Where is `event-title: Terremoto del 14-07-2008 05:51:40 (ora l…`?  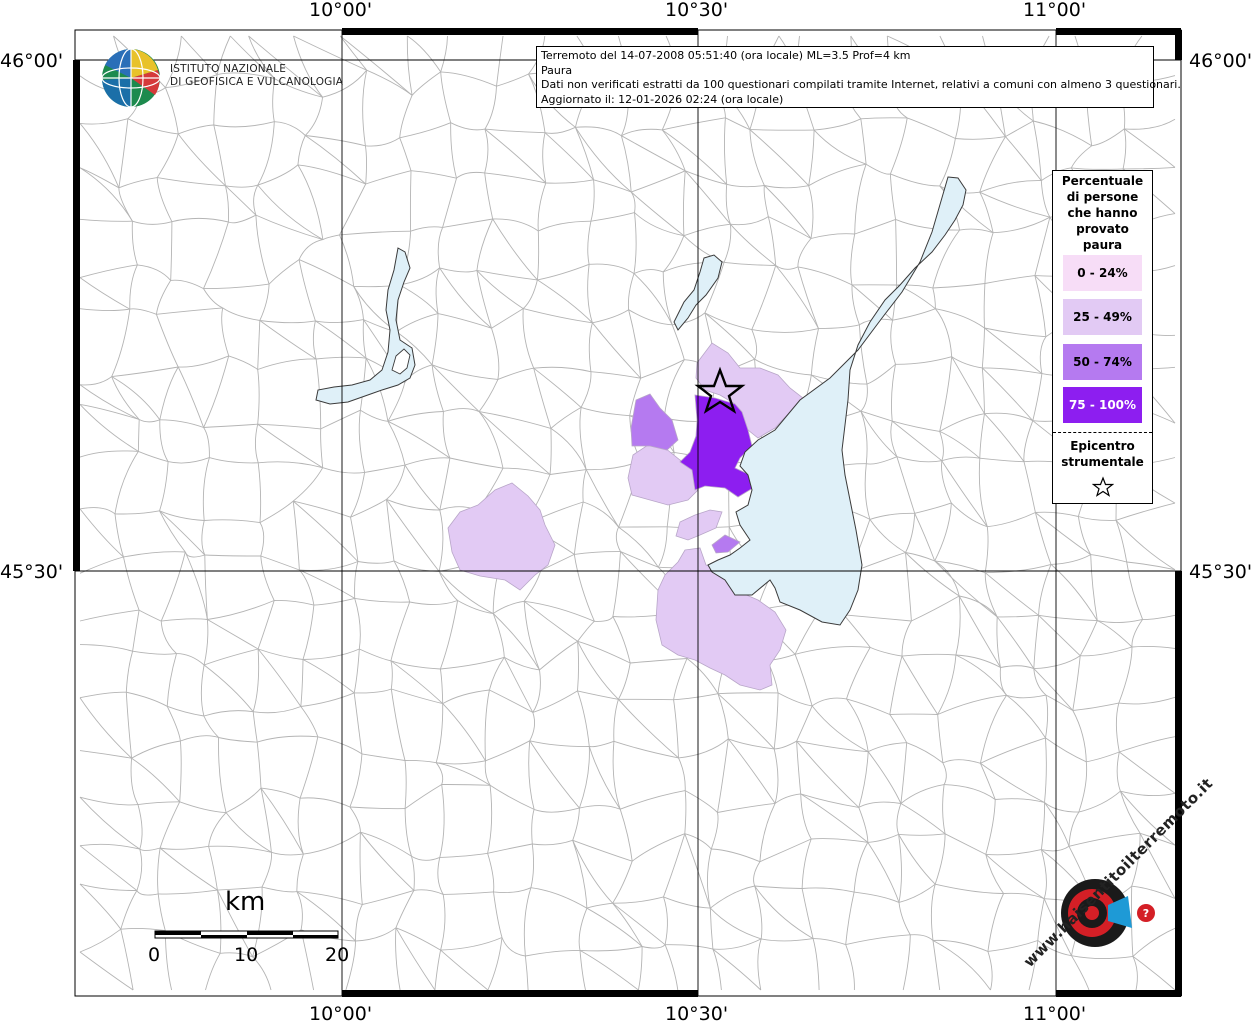 event-title: Terremoto del 14-07-2008 05:51:40 (ora l… is located at coordinates (845, 56).